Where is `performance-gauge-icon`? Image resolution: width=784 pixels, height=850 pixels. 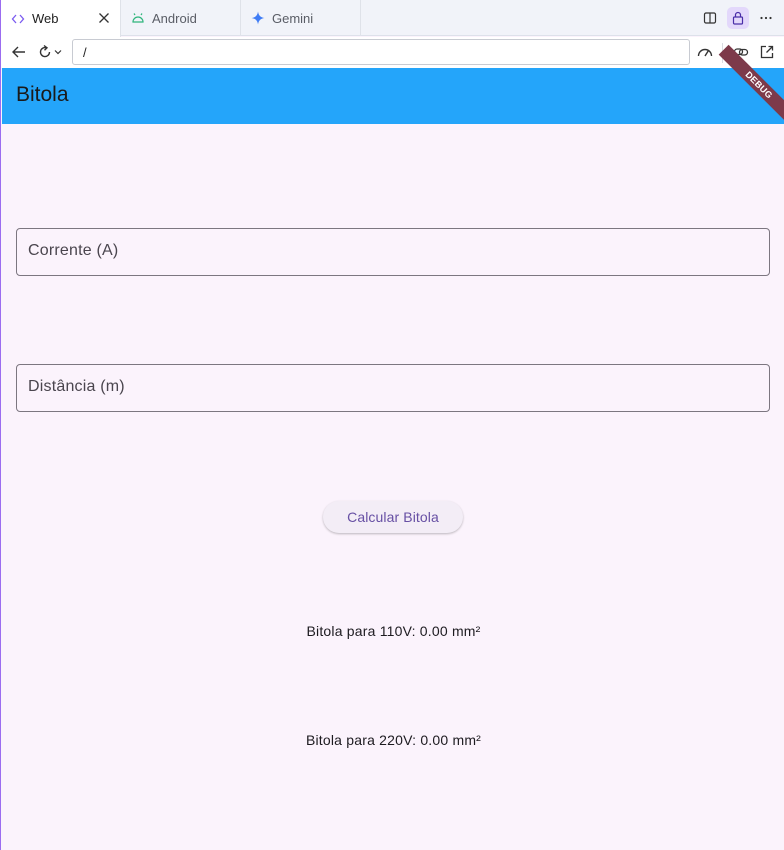 performance-gauge-icon is located at coordinates (705, 52).